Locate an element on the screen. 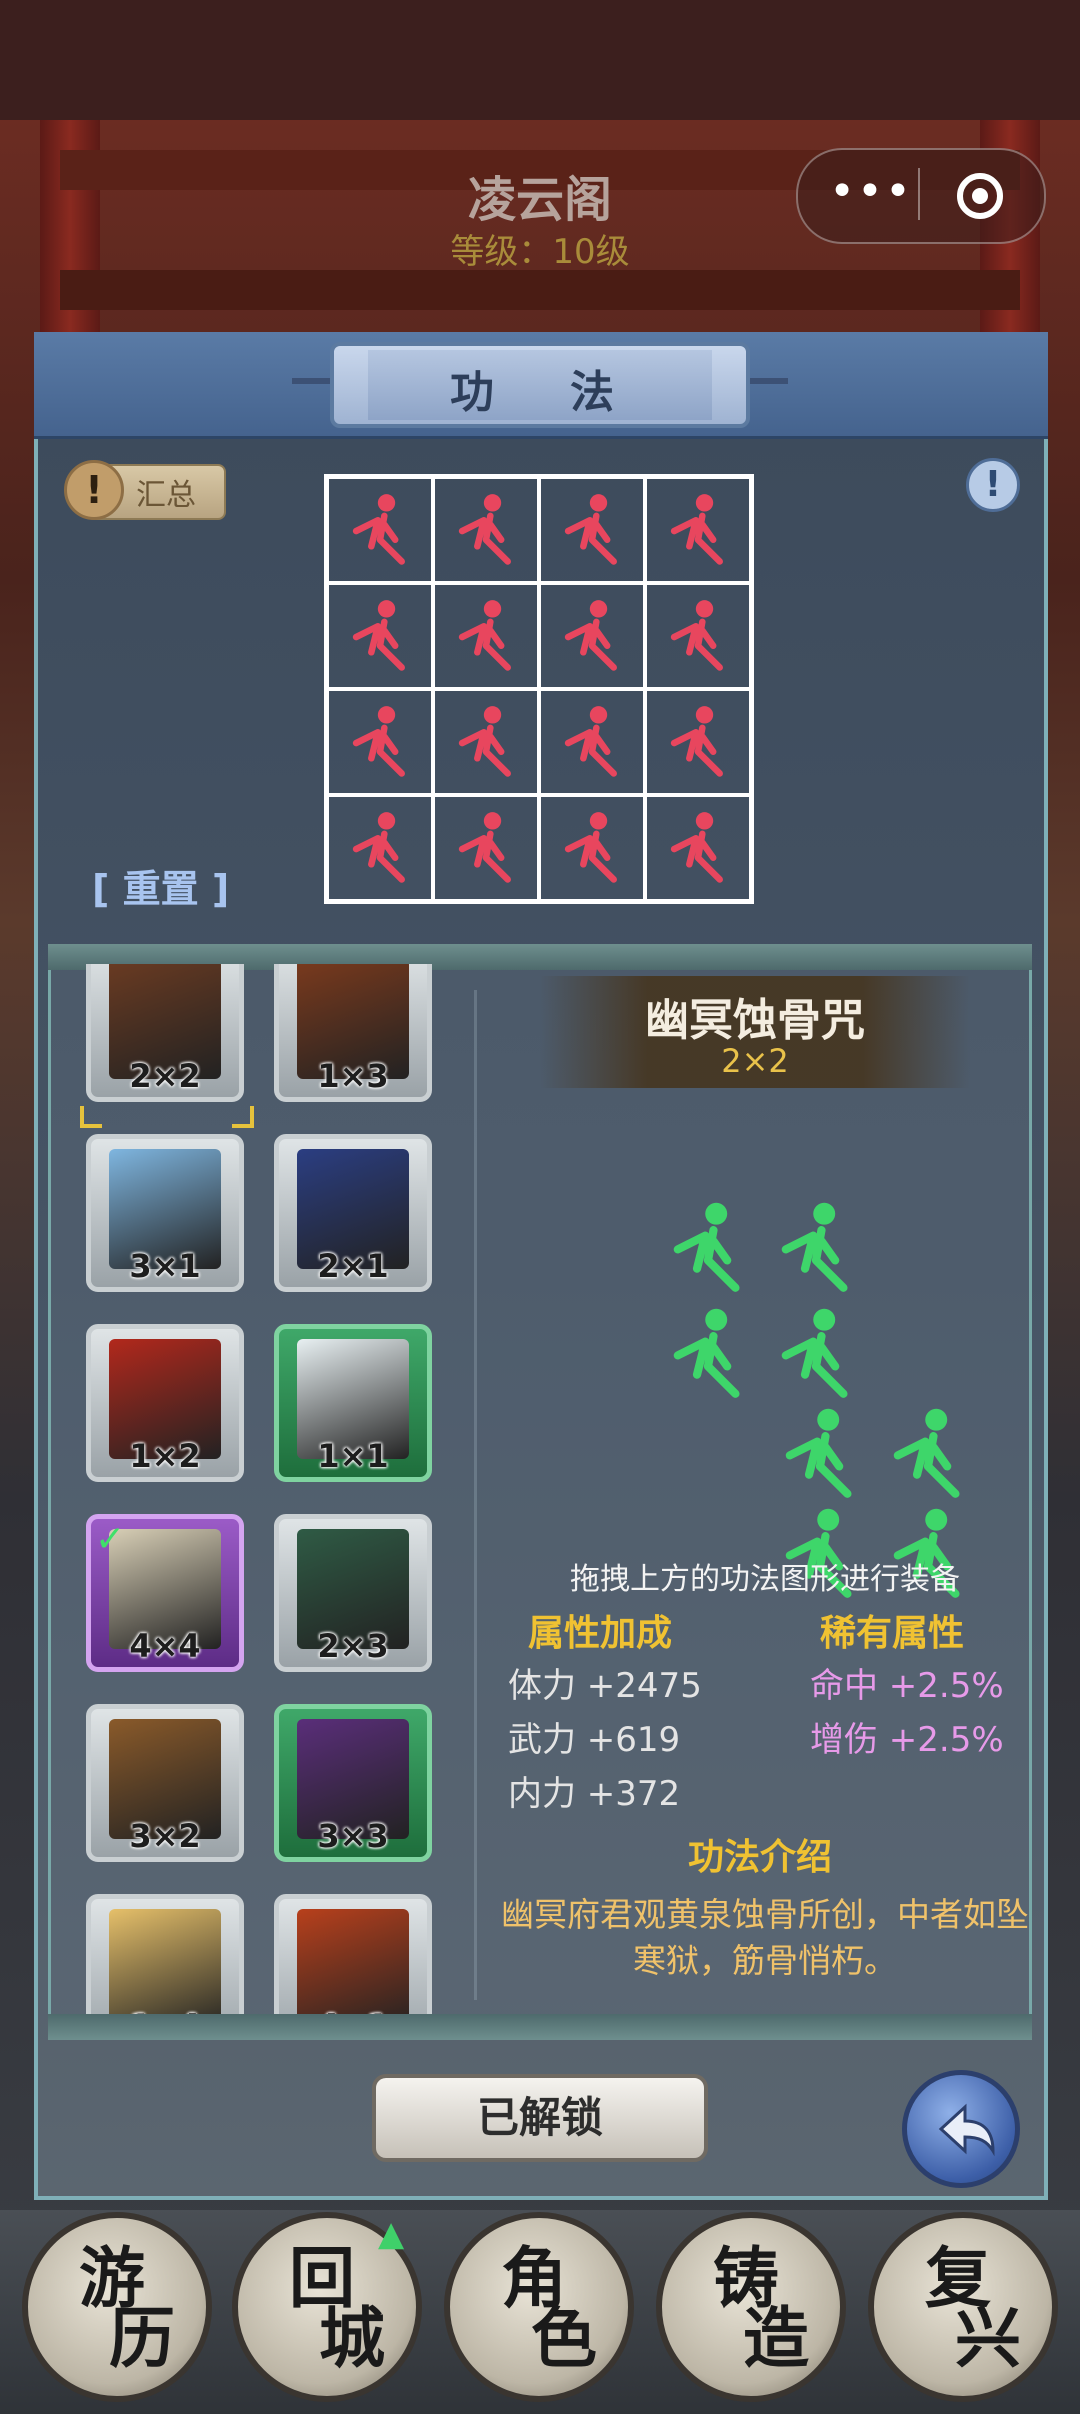 The height and width of the screenshot is (2414, 1080). stat-stamina: 体力 +2475 is located at coordinates (605, 1686).